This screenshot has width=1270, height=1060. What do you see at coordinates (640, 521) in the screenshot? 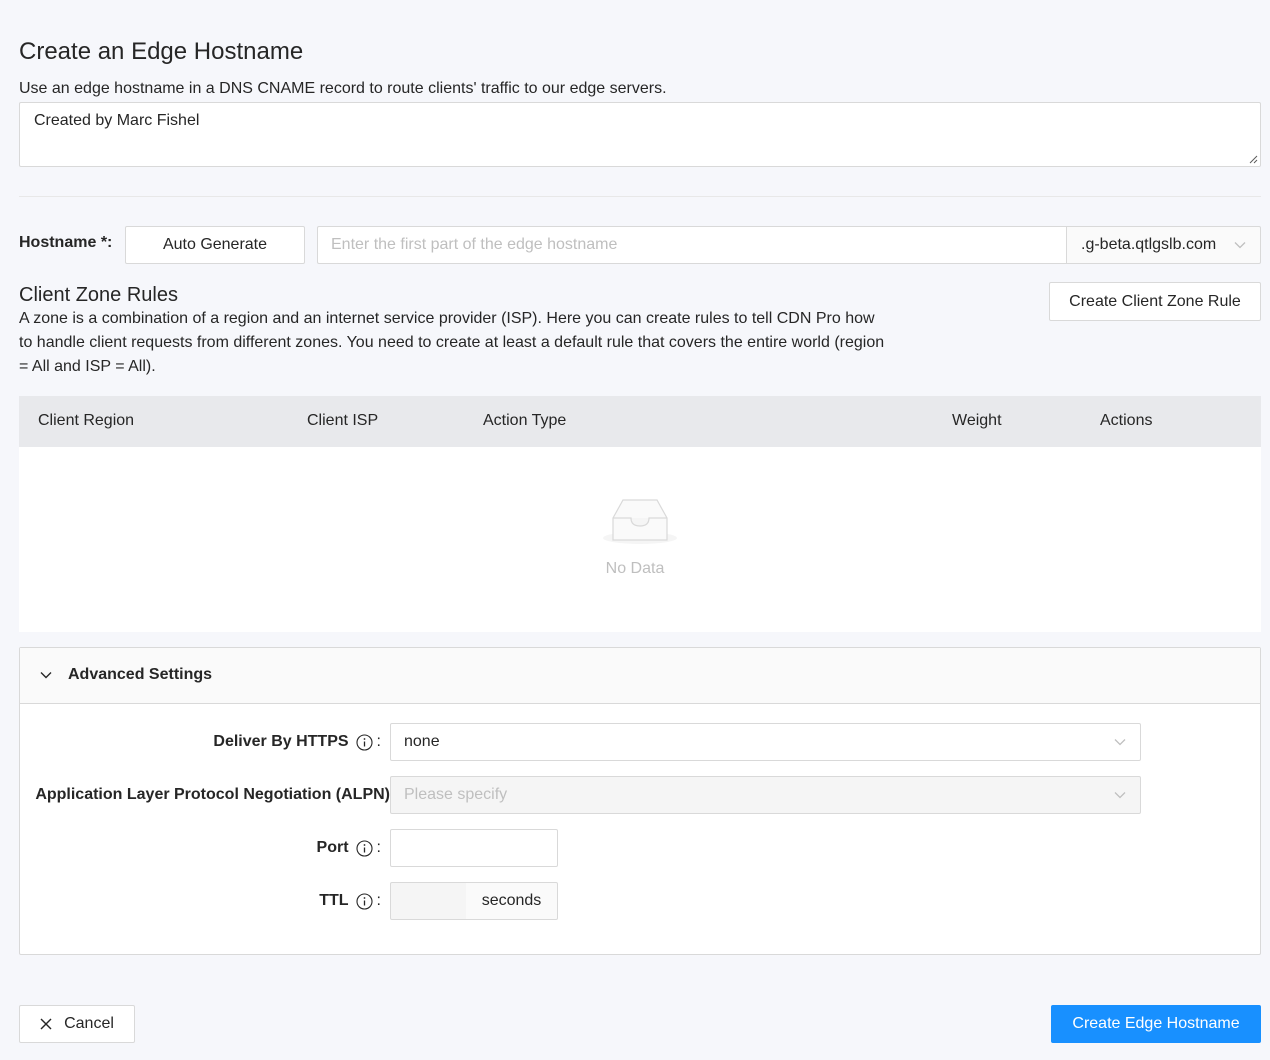
I see `empty-inbox-icon` at bounding box center [640, 521].